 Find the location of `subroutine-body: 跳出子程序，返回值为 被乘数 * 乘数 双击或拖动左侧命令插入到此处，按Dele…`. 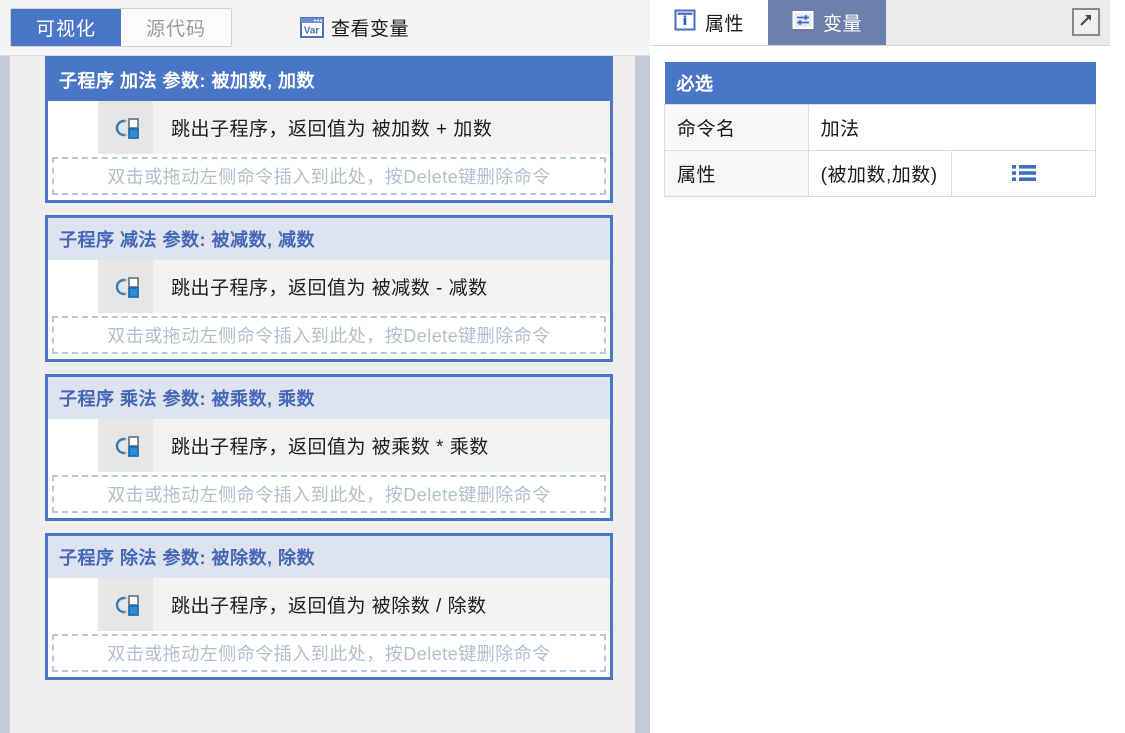

subroutine-body: 跳出子程序，返回值为 被乘数 * 乘数 双击或拖动左侧命令插入到此处，按Dele… is located at coordinates (329, 468).